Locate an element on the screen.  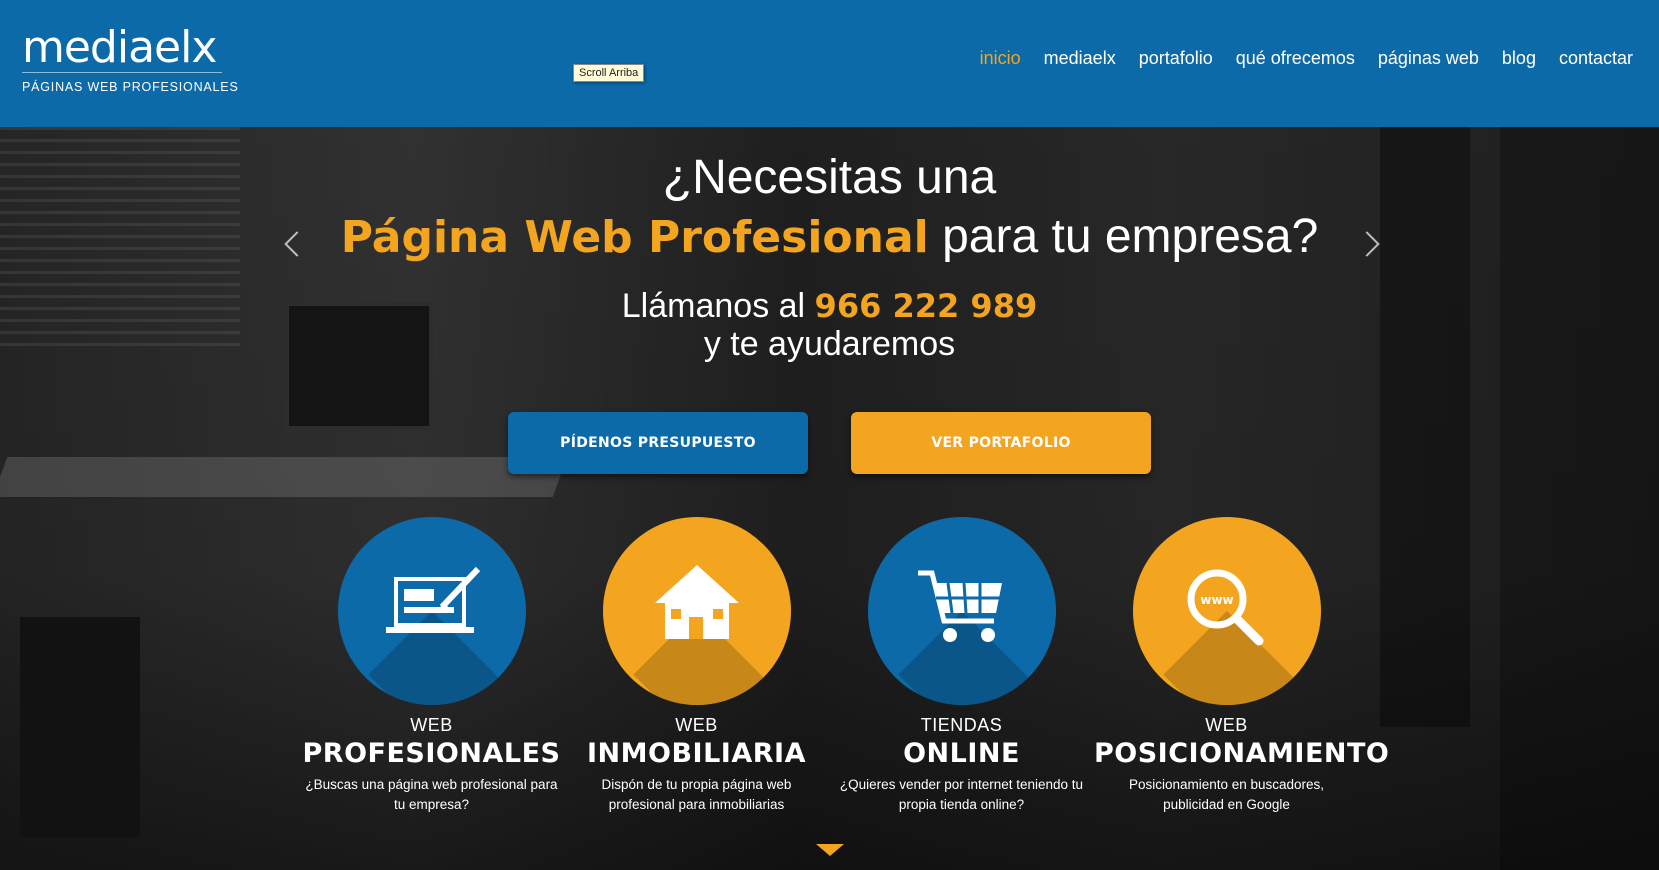
service-desc-line: tu empresa? is located at coordinates (431, 804).